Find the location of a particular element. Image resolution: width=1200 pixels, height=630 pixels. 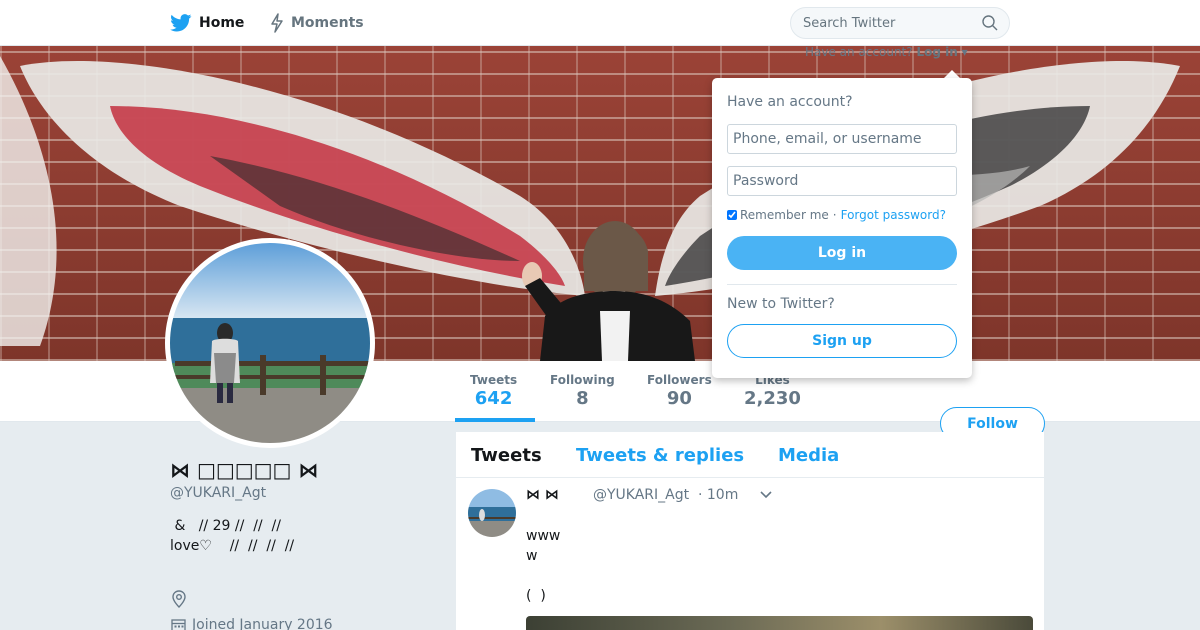

login-button: Log in is located at coordinates (842, 253).